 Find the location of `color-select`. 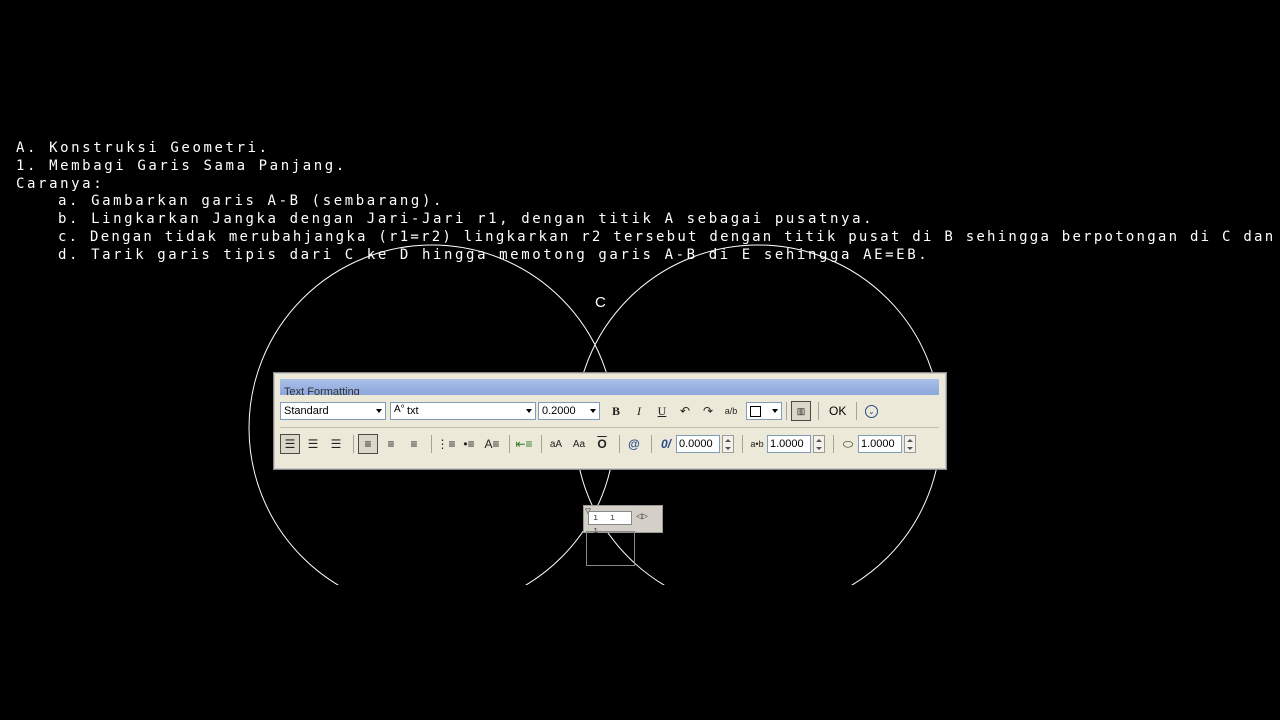

color-select is located at coordinates (764, 411).